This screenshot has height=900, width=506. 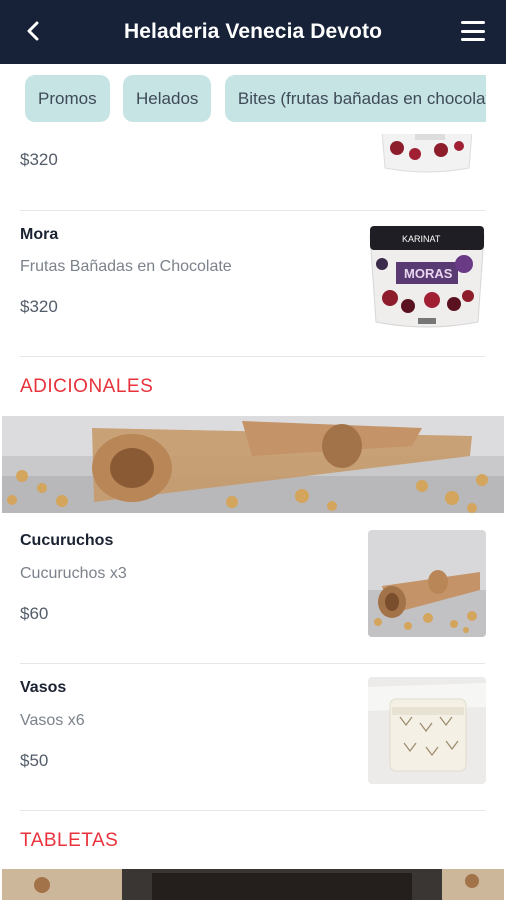 I want to click on tab-bites: Bites (frutas bañadas en chocolat, so click(x=364, y=98).